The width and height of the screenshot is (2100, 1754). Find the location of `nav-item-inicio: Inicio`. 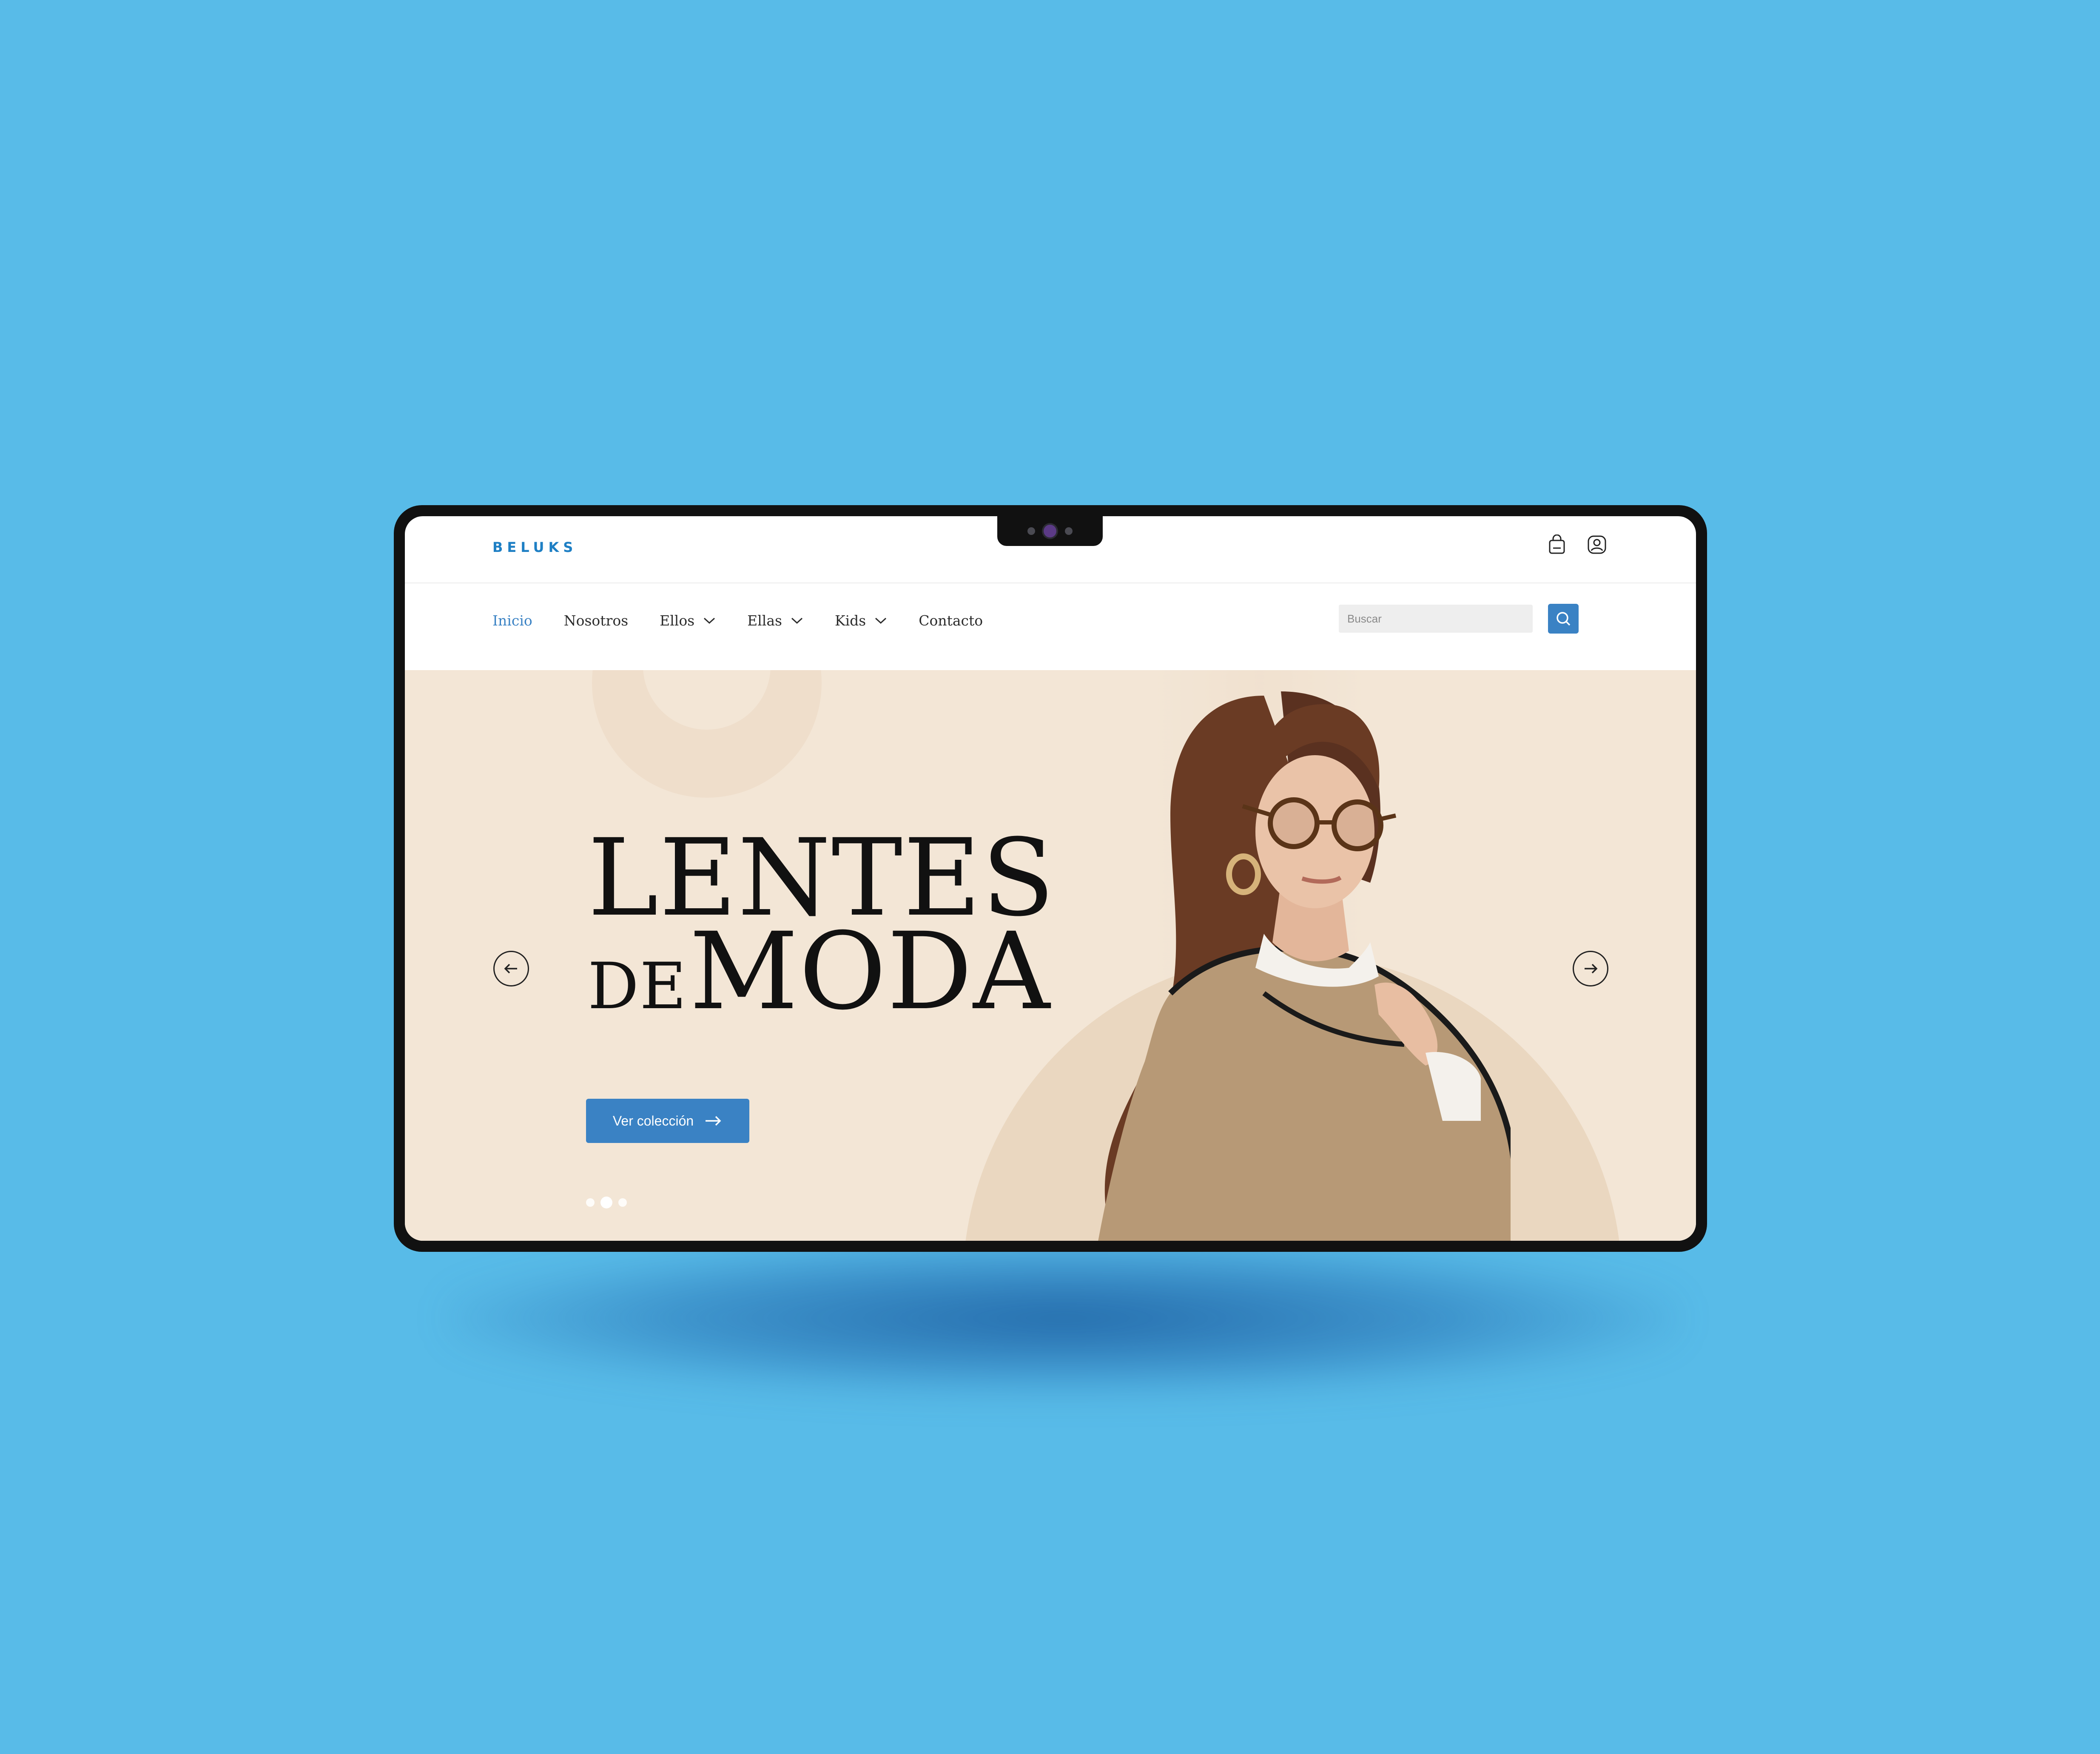

nav-item-inicio: Inicio is located at coordinates (512, 620).